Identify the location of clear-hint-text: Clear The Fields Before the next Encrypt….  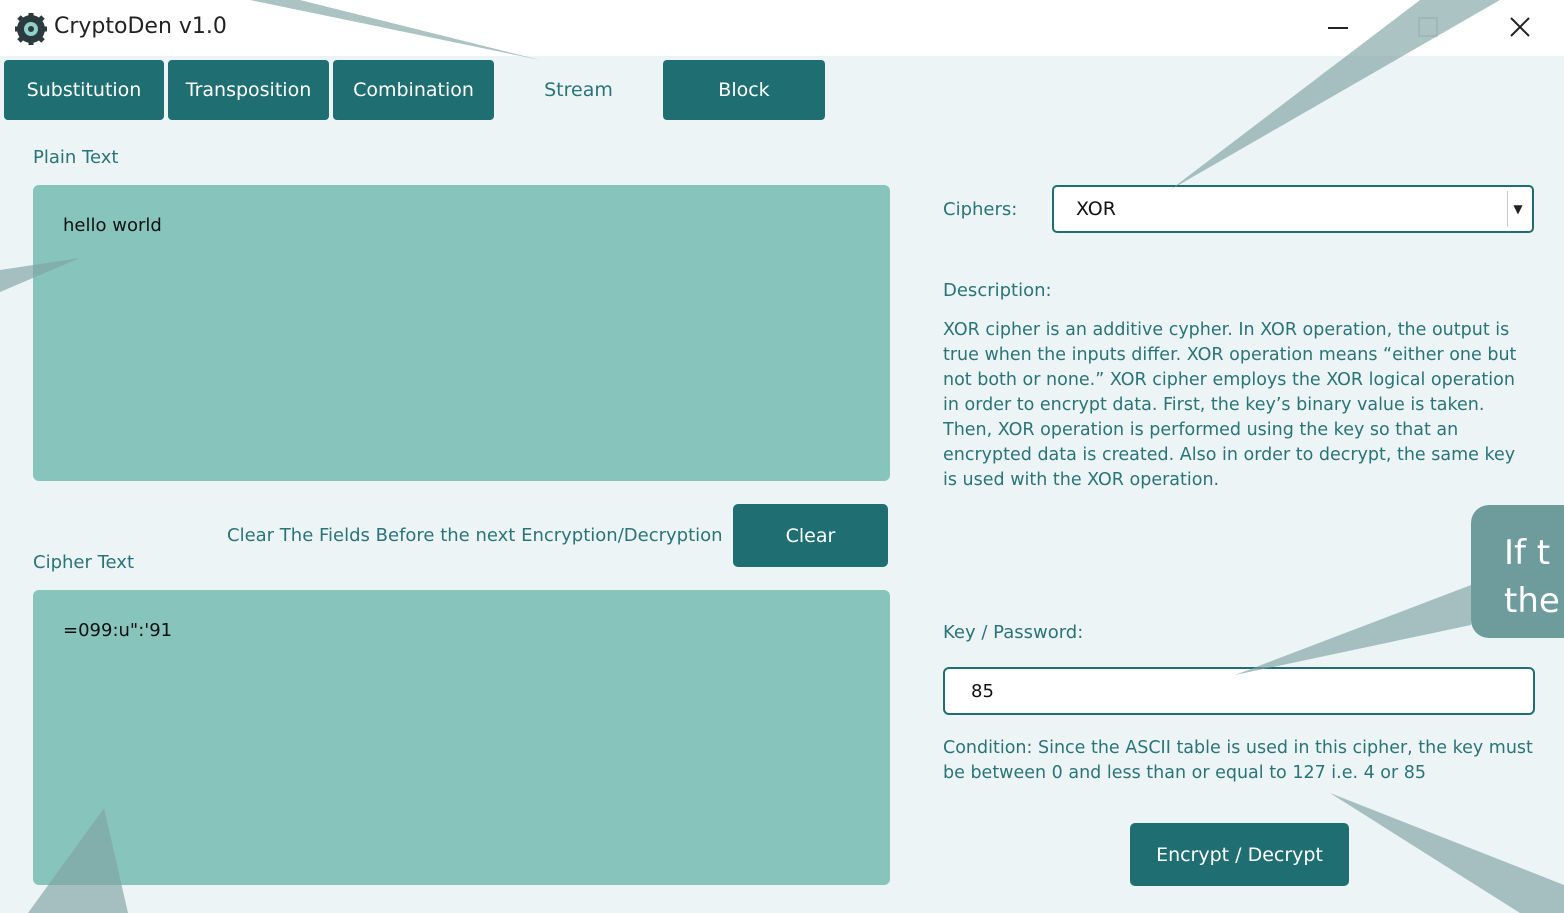
(475, 535).